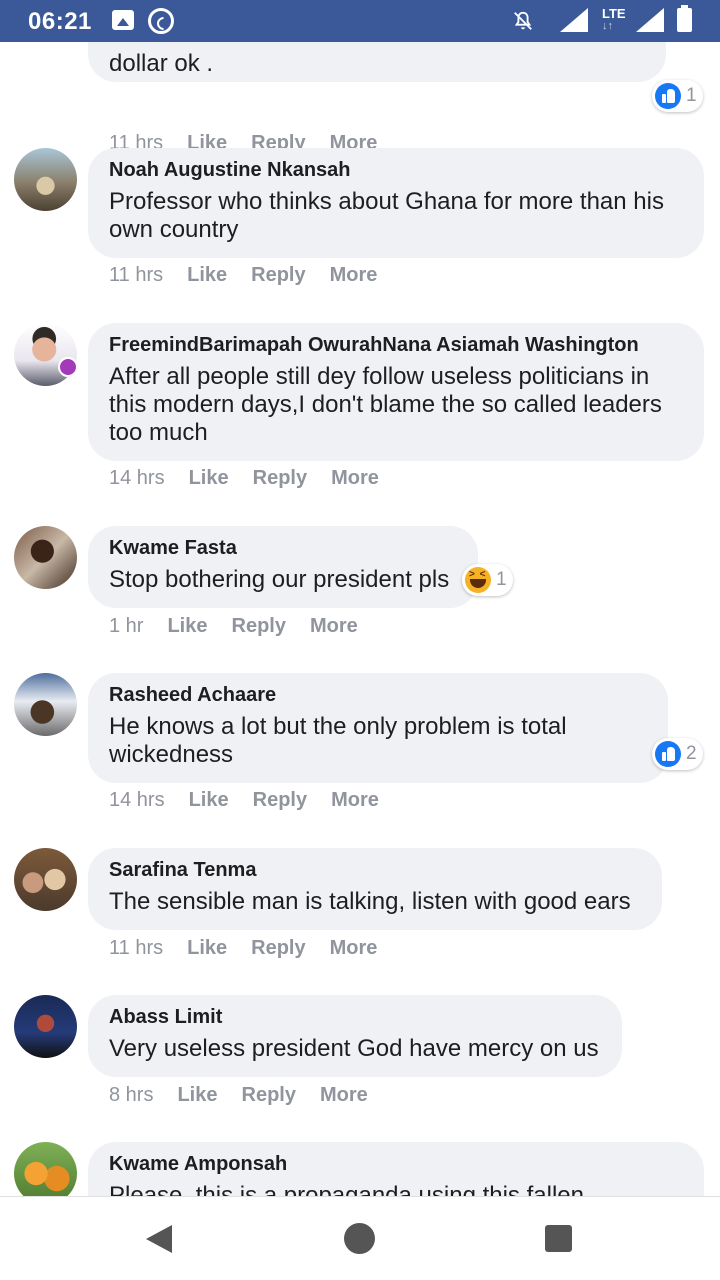 Image resolution: width=720 pixels, height=1280 pixels. What do you see at coordinates (60, 21) in the screenshot?
I see `status-time: 06:21` at bounding box center [60, 21].